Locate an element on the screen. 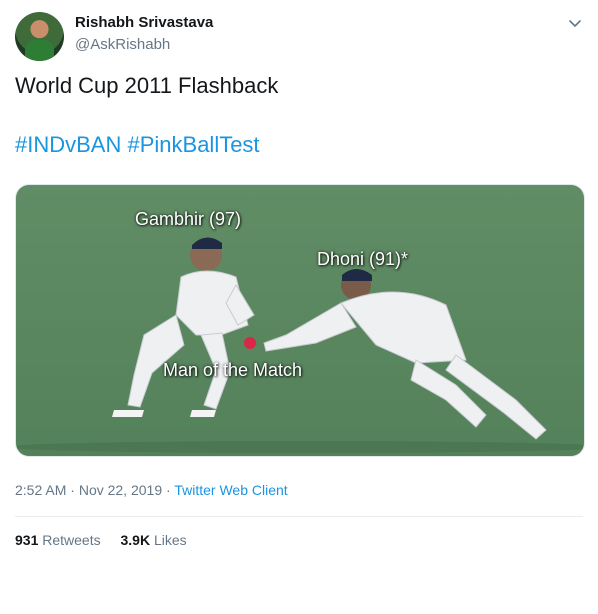 The image size is (598, 614). divider is located at coordinates (299, 516).